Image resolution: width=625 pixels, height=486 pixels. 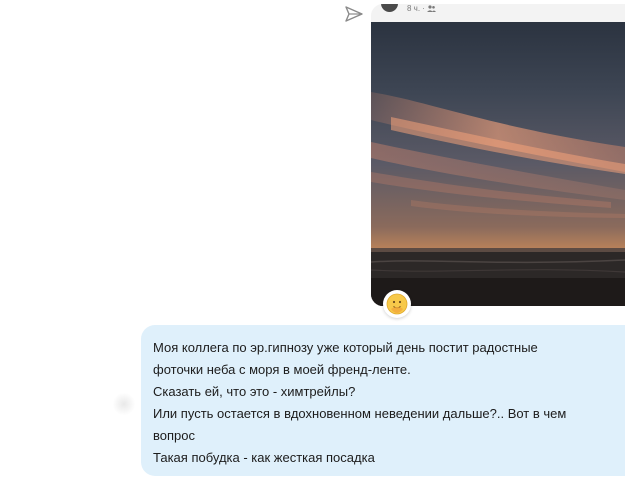 What do you see at coordinates (264, 457) in the screenshot?
I see `message-line: Такая побудка - как жесткая посадка` at bounding box center [264, 457].